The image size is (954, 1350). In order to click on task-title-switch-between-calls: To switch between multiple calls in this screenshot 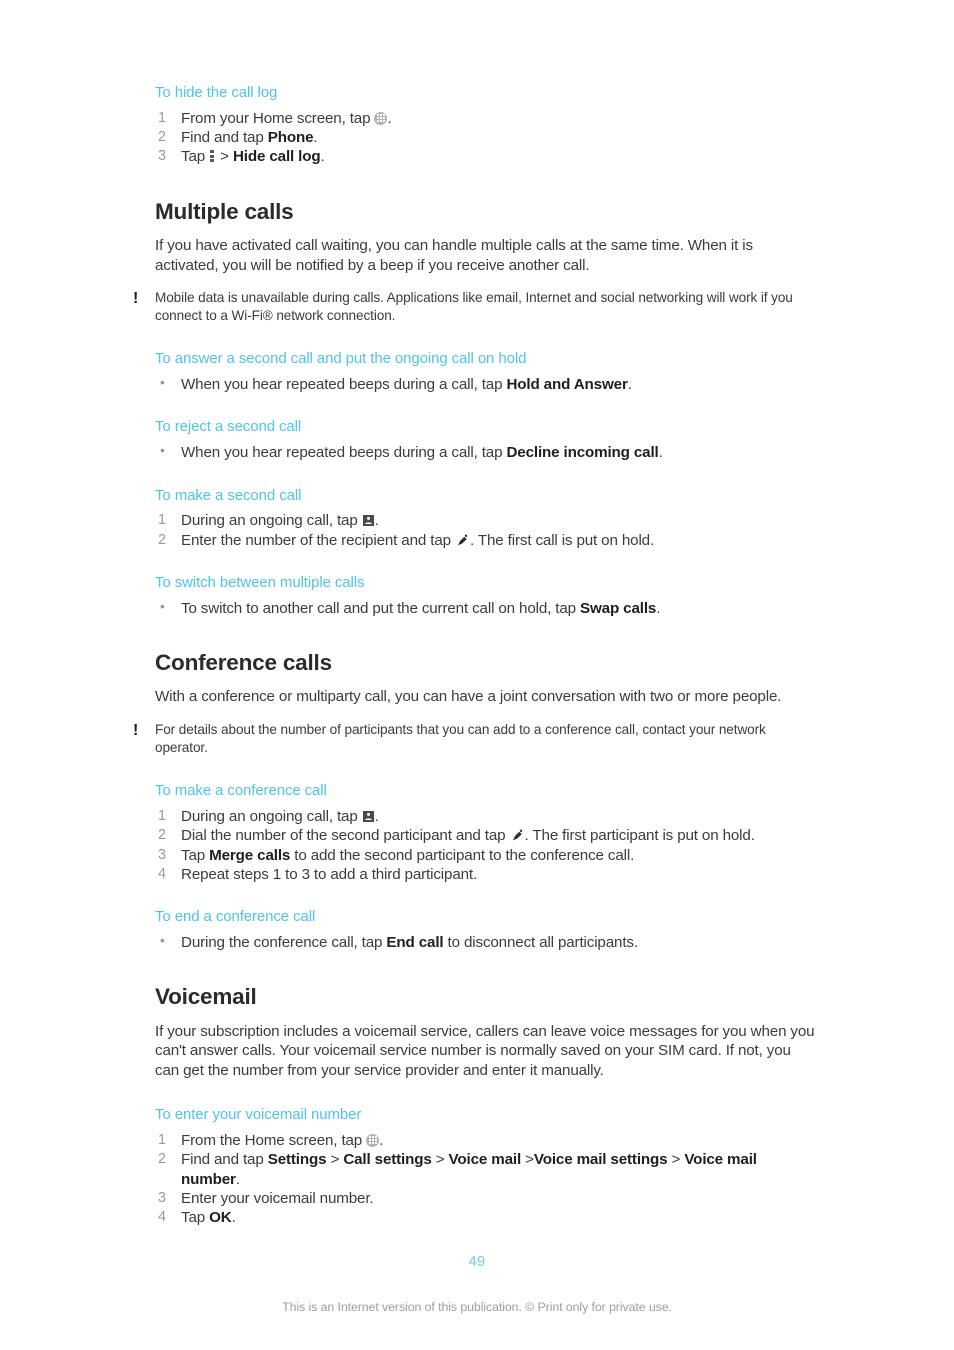, I will do `click(260, 582)`.